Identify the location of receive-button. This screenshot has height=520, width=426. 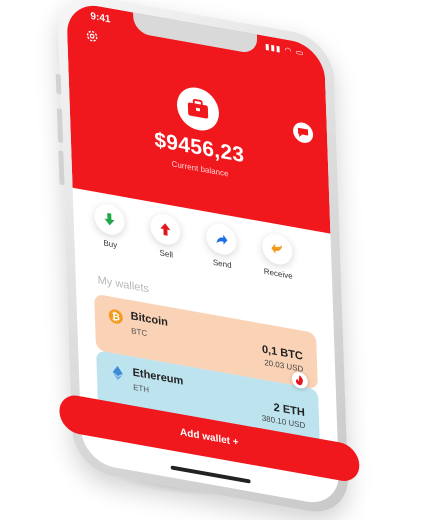
(277, 249).